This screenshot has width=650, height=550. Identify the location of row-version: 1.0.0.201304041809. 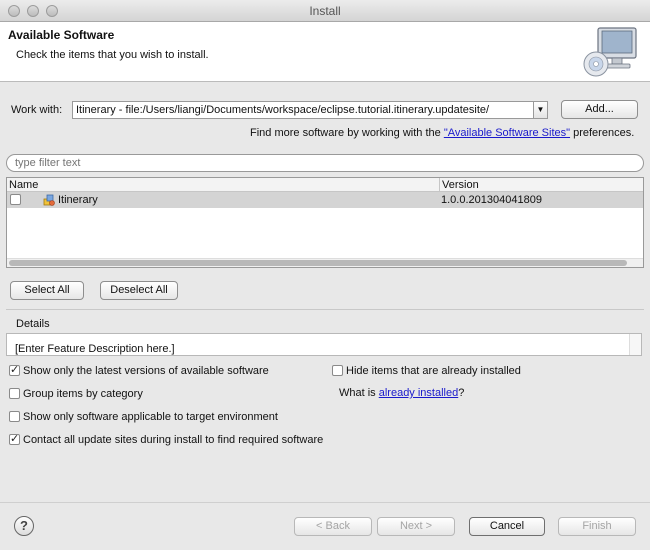
(491, 200).